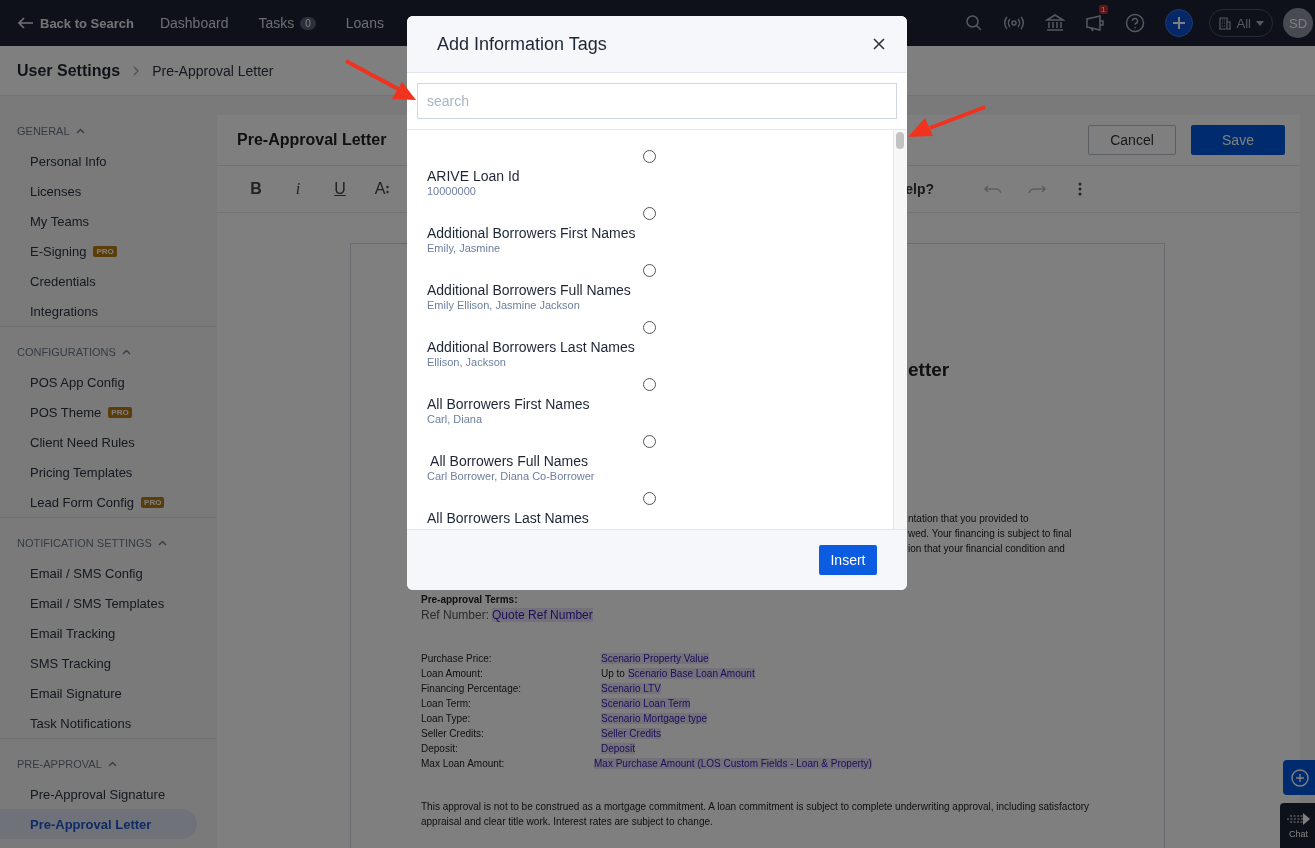  Describe the element at coordinates (1238, 140) in the screenshot. I see `save-button: Save` at that location.